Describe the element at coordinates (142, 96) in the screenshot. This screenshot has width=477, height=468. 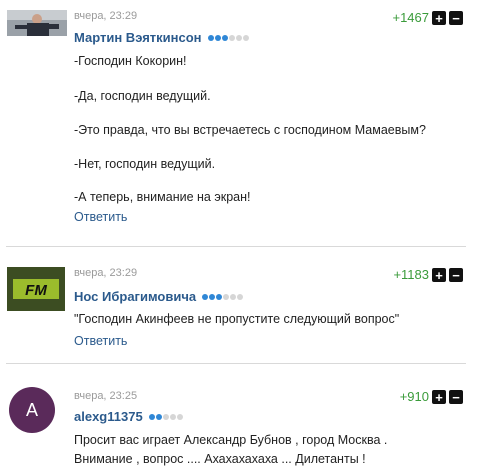
I see `comment-line: -Да, господин ведущий.` at that location.